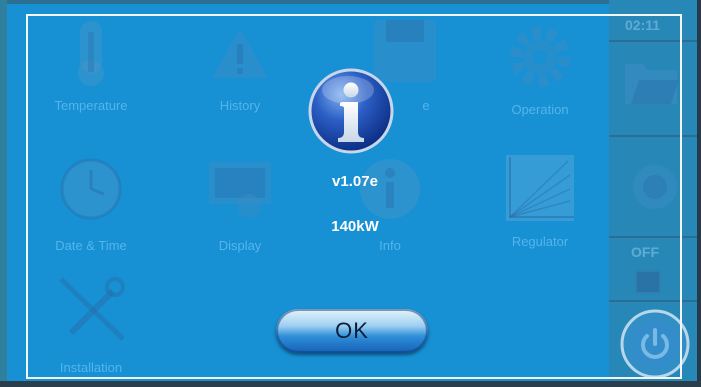 The height and width of the screenshot is (387, 701). Describe the element at coordinates (350, 384) in the screenshot. I see `bottom-edge` at that location.